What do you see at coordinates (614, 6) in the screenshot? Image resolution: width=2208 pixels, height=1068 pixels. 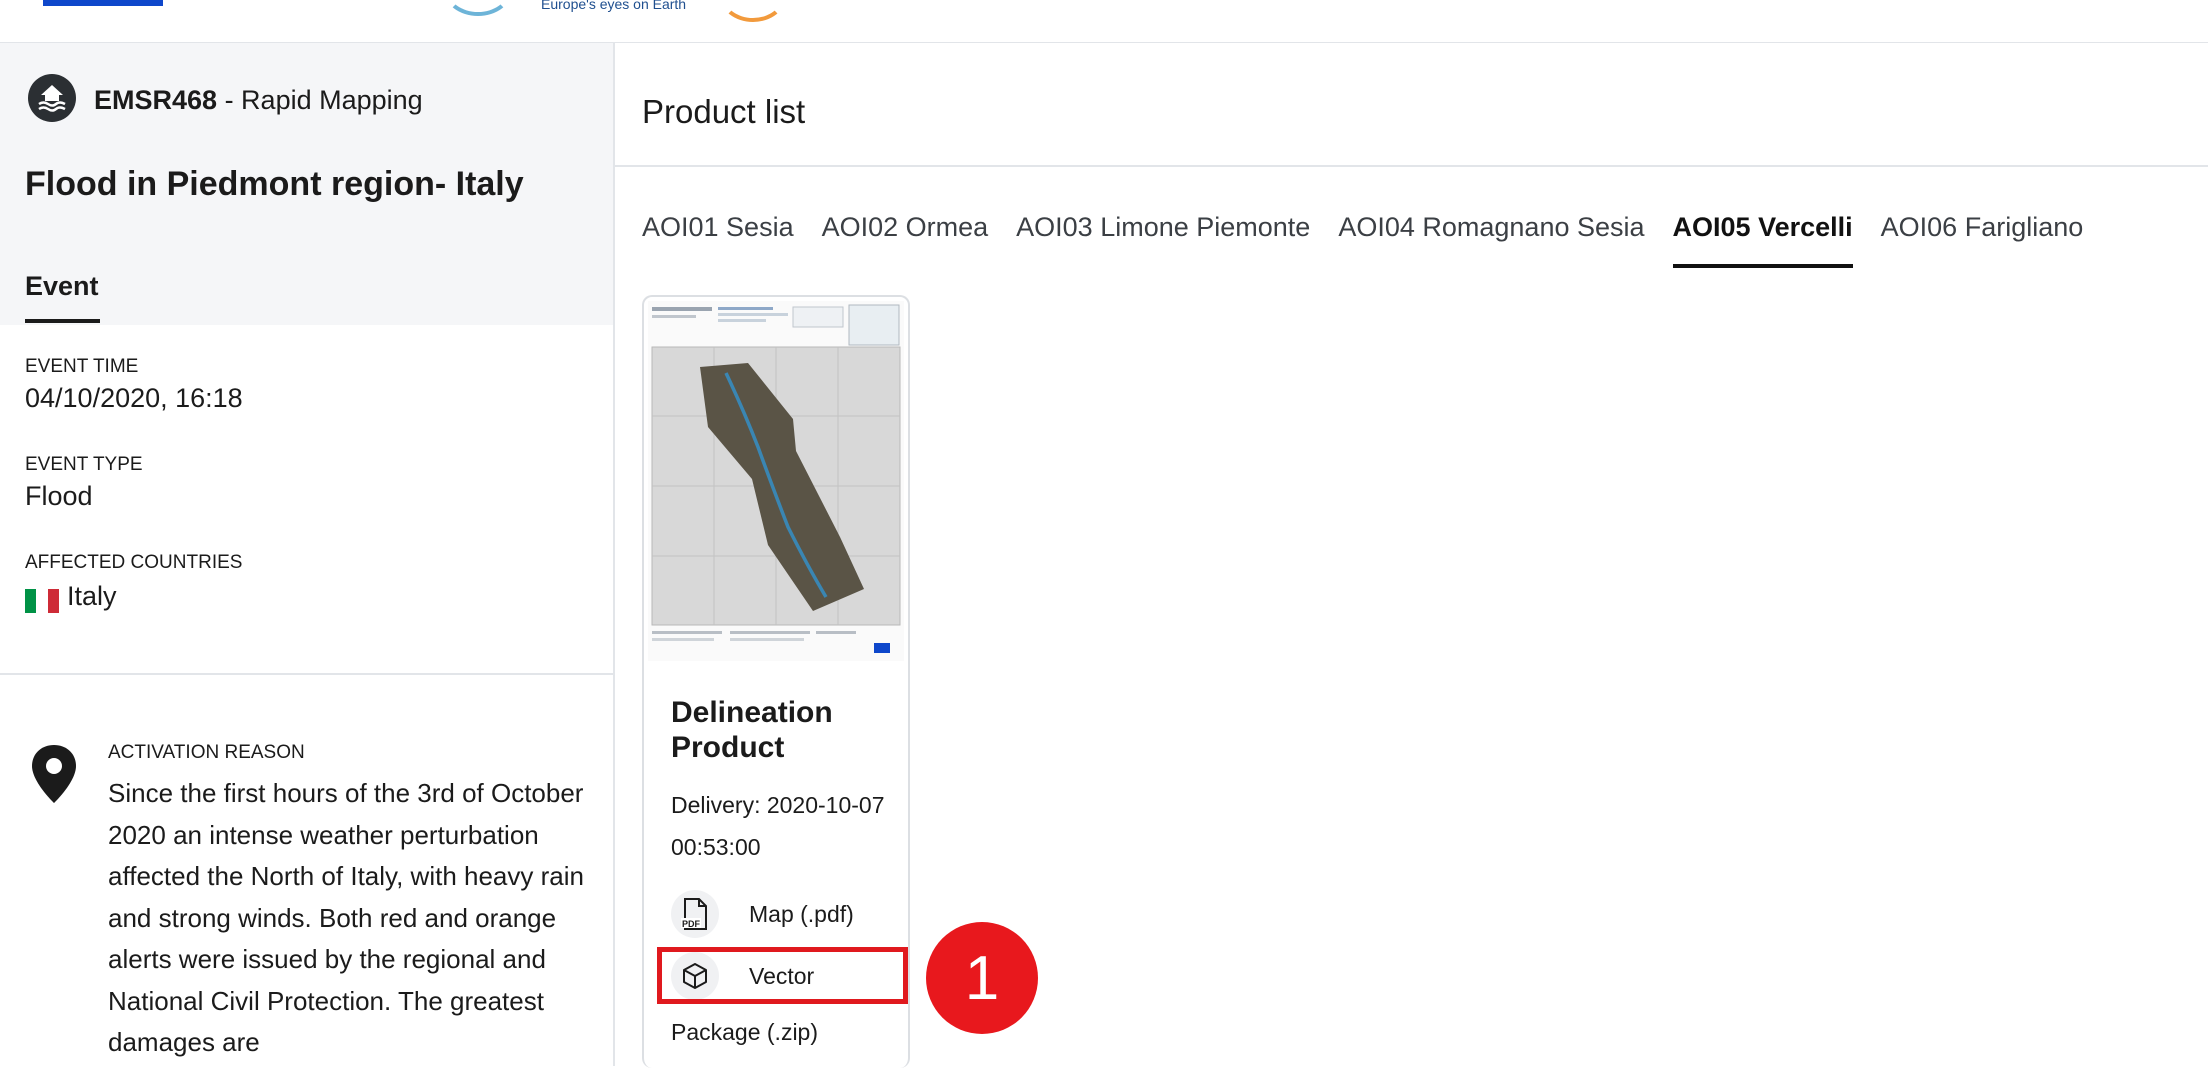 I see `copernicus-tagline: Europe's eyes on Earth` at bounding box center [614, 6].